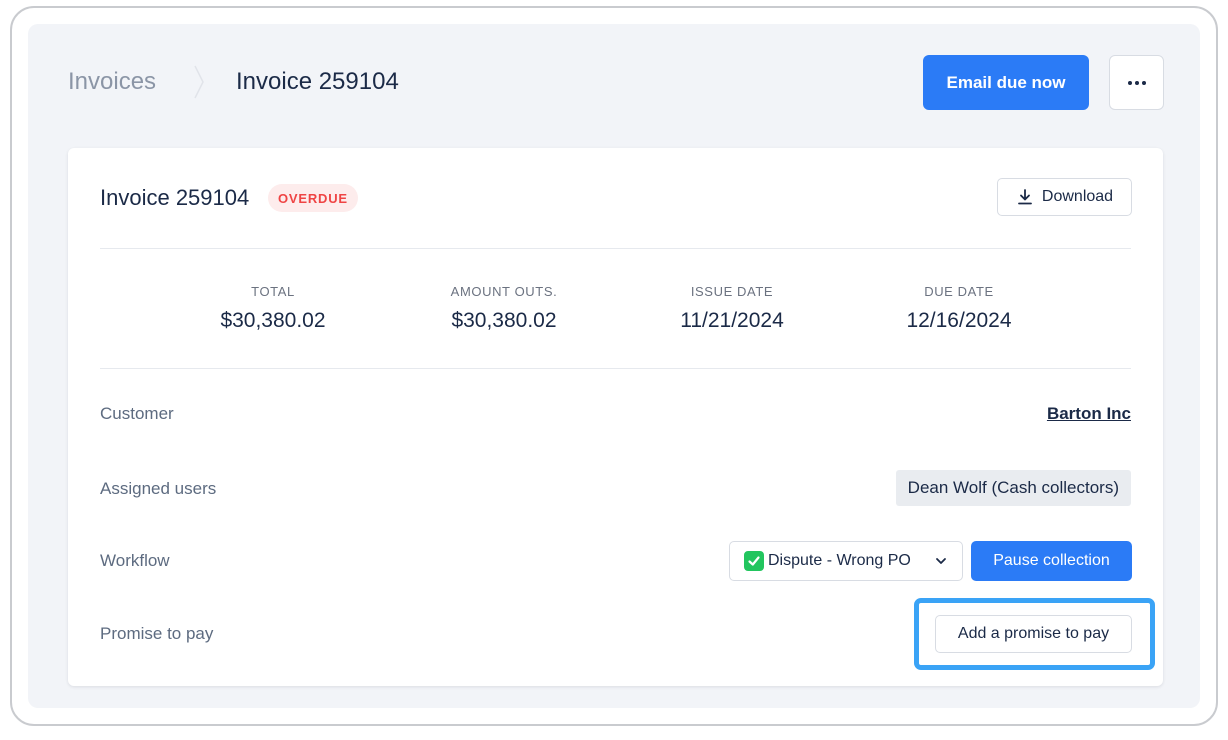 This screenshot has width=1228, height=740. What do you see at coordinates (839, 560) in the screenshot?
I see `workflow-value: Dispute - Wrong PO` at bounding box center [839, 560].